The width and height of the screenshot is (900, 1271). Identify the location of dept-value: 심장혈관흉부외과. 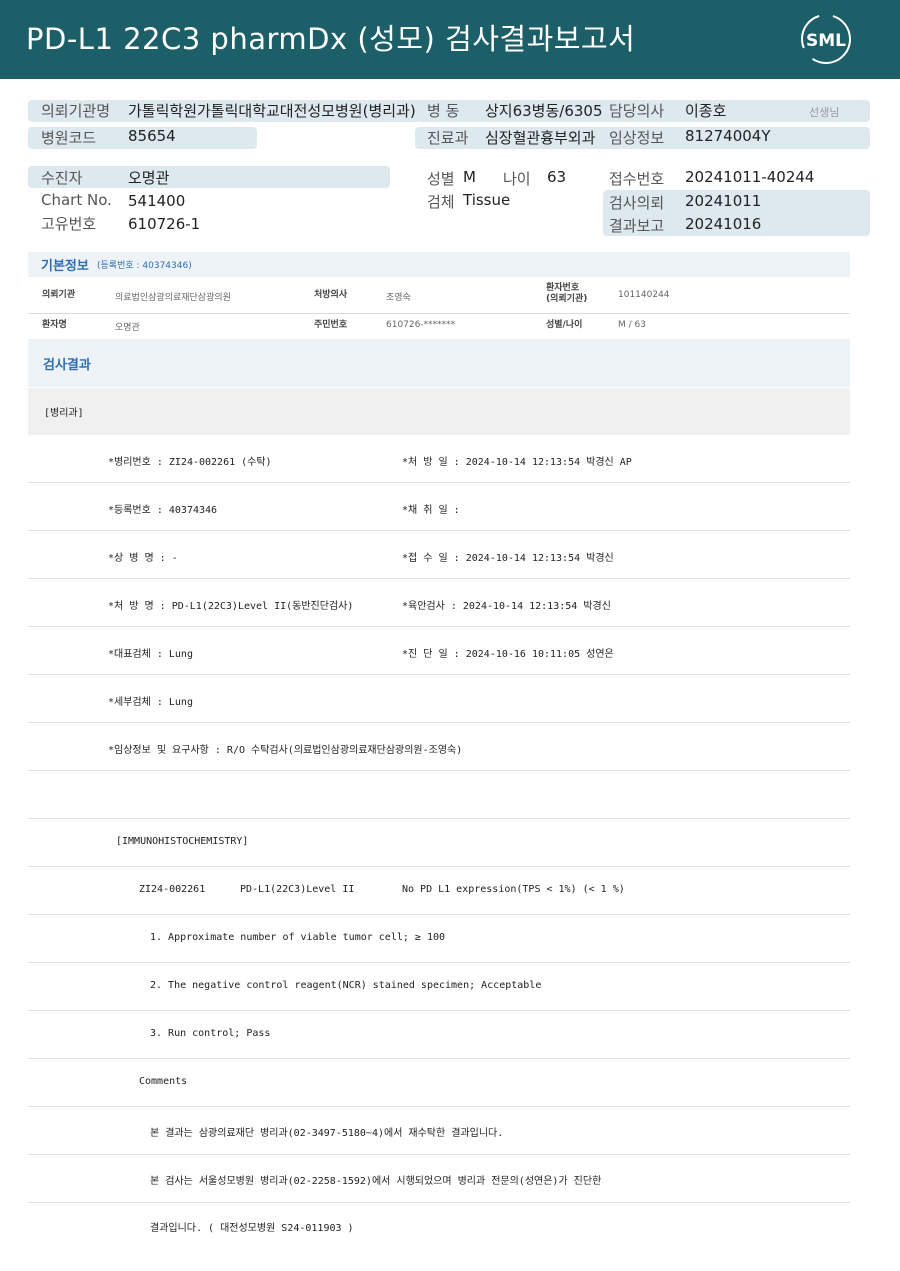
(540, 138).